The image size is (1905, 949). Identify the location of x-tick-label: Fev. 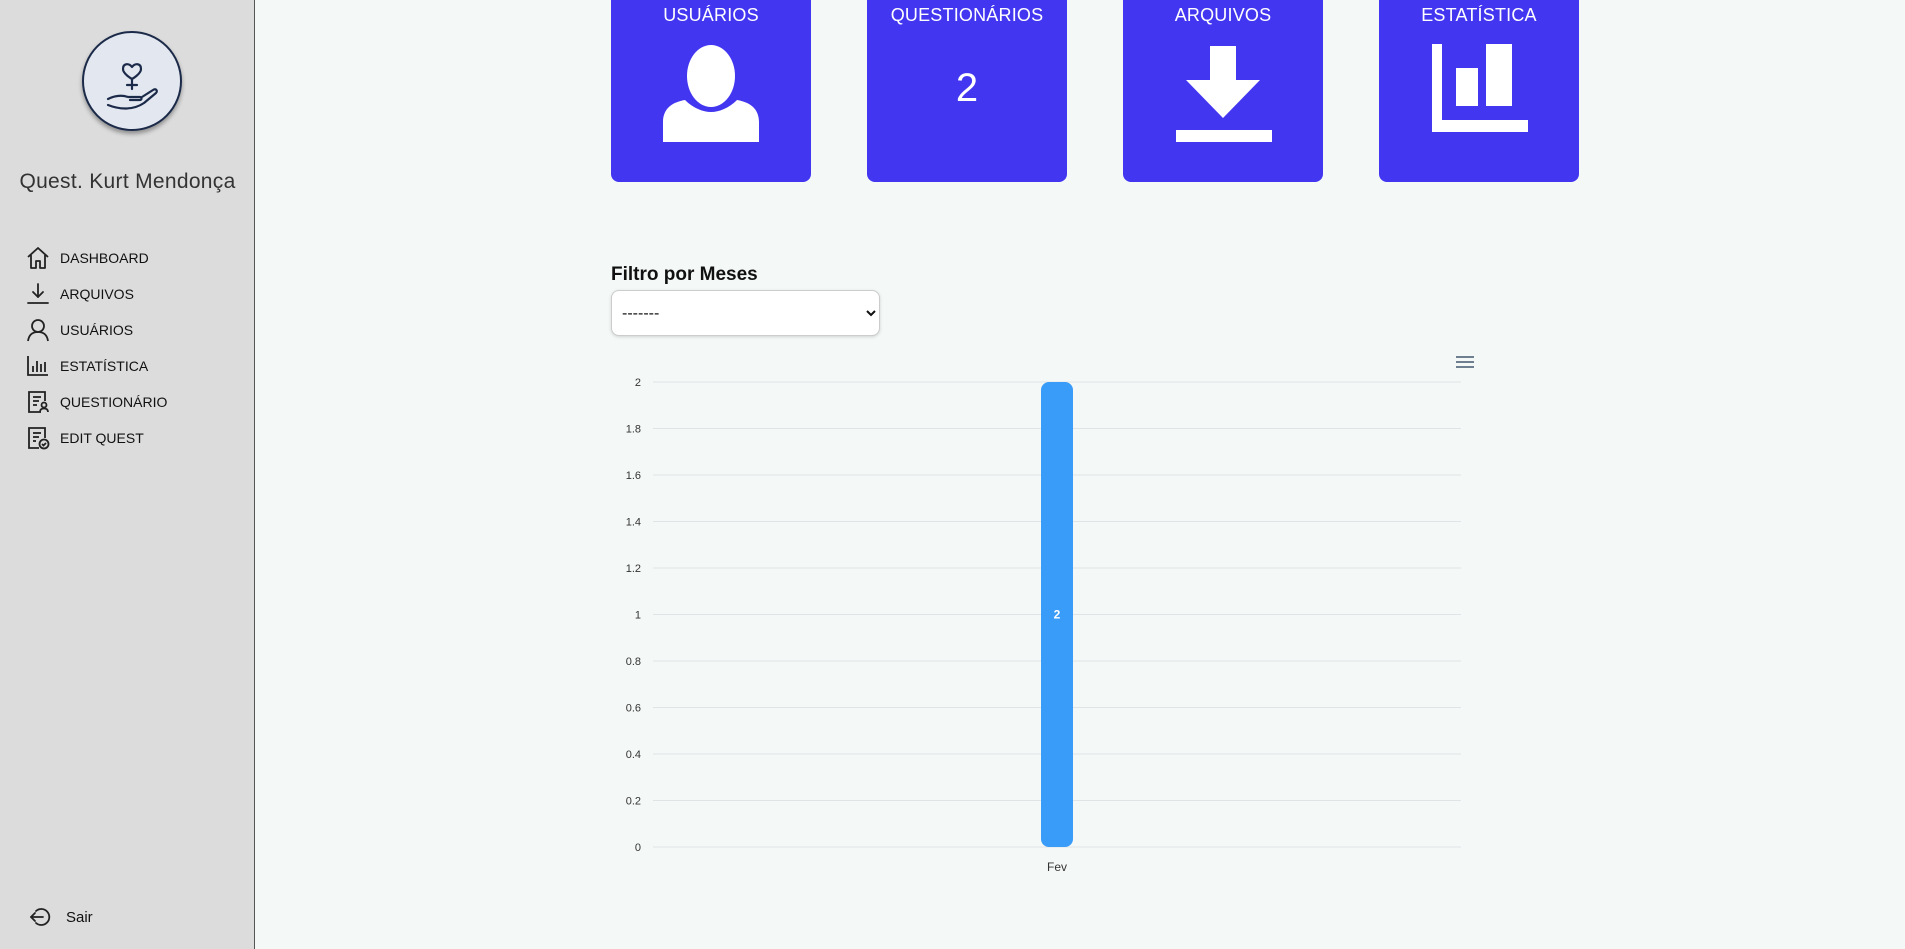
(1057, 867).